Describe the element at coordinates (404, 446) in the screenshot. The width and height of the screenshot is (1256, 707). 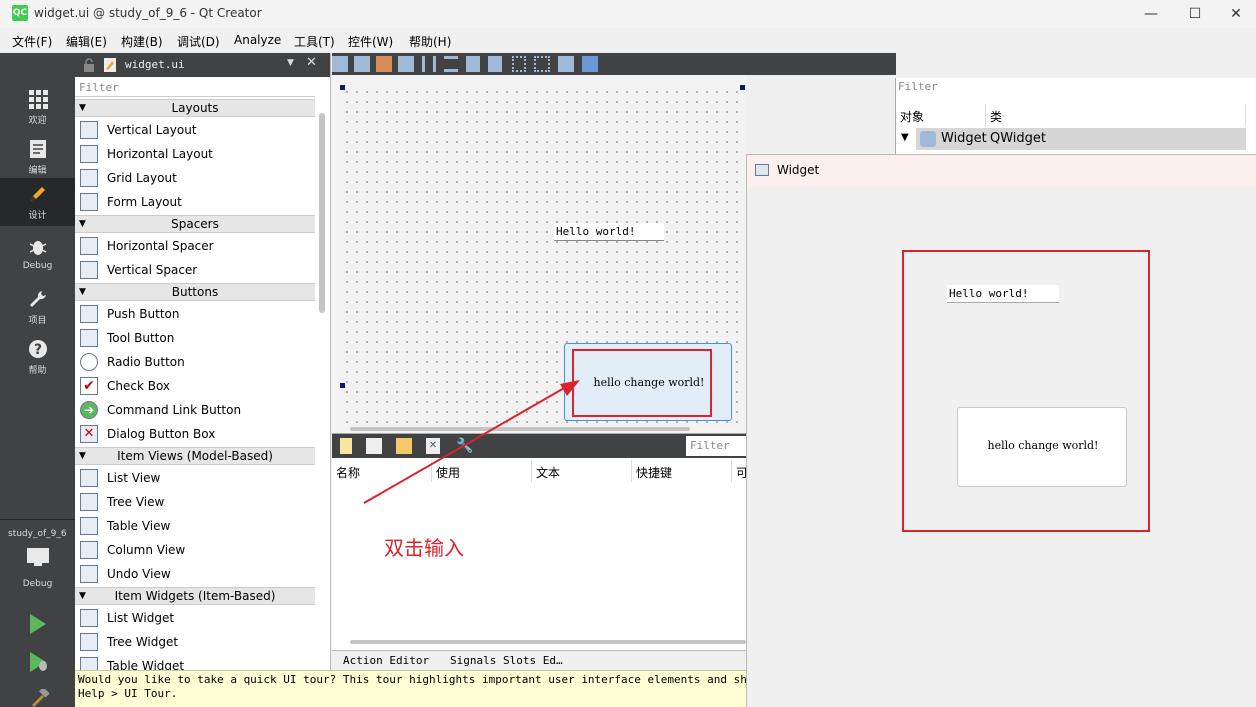
I see `paste-action-icon` at that location.